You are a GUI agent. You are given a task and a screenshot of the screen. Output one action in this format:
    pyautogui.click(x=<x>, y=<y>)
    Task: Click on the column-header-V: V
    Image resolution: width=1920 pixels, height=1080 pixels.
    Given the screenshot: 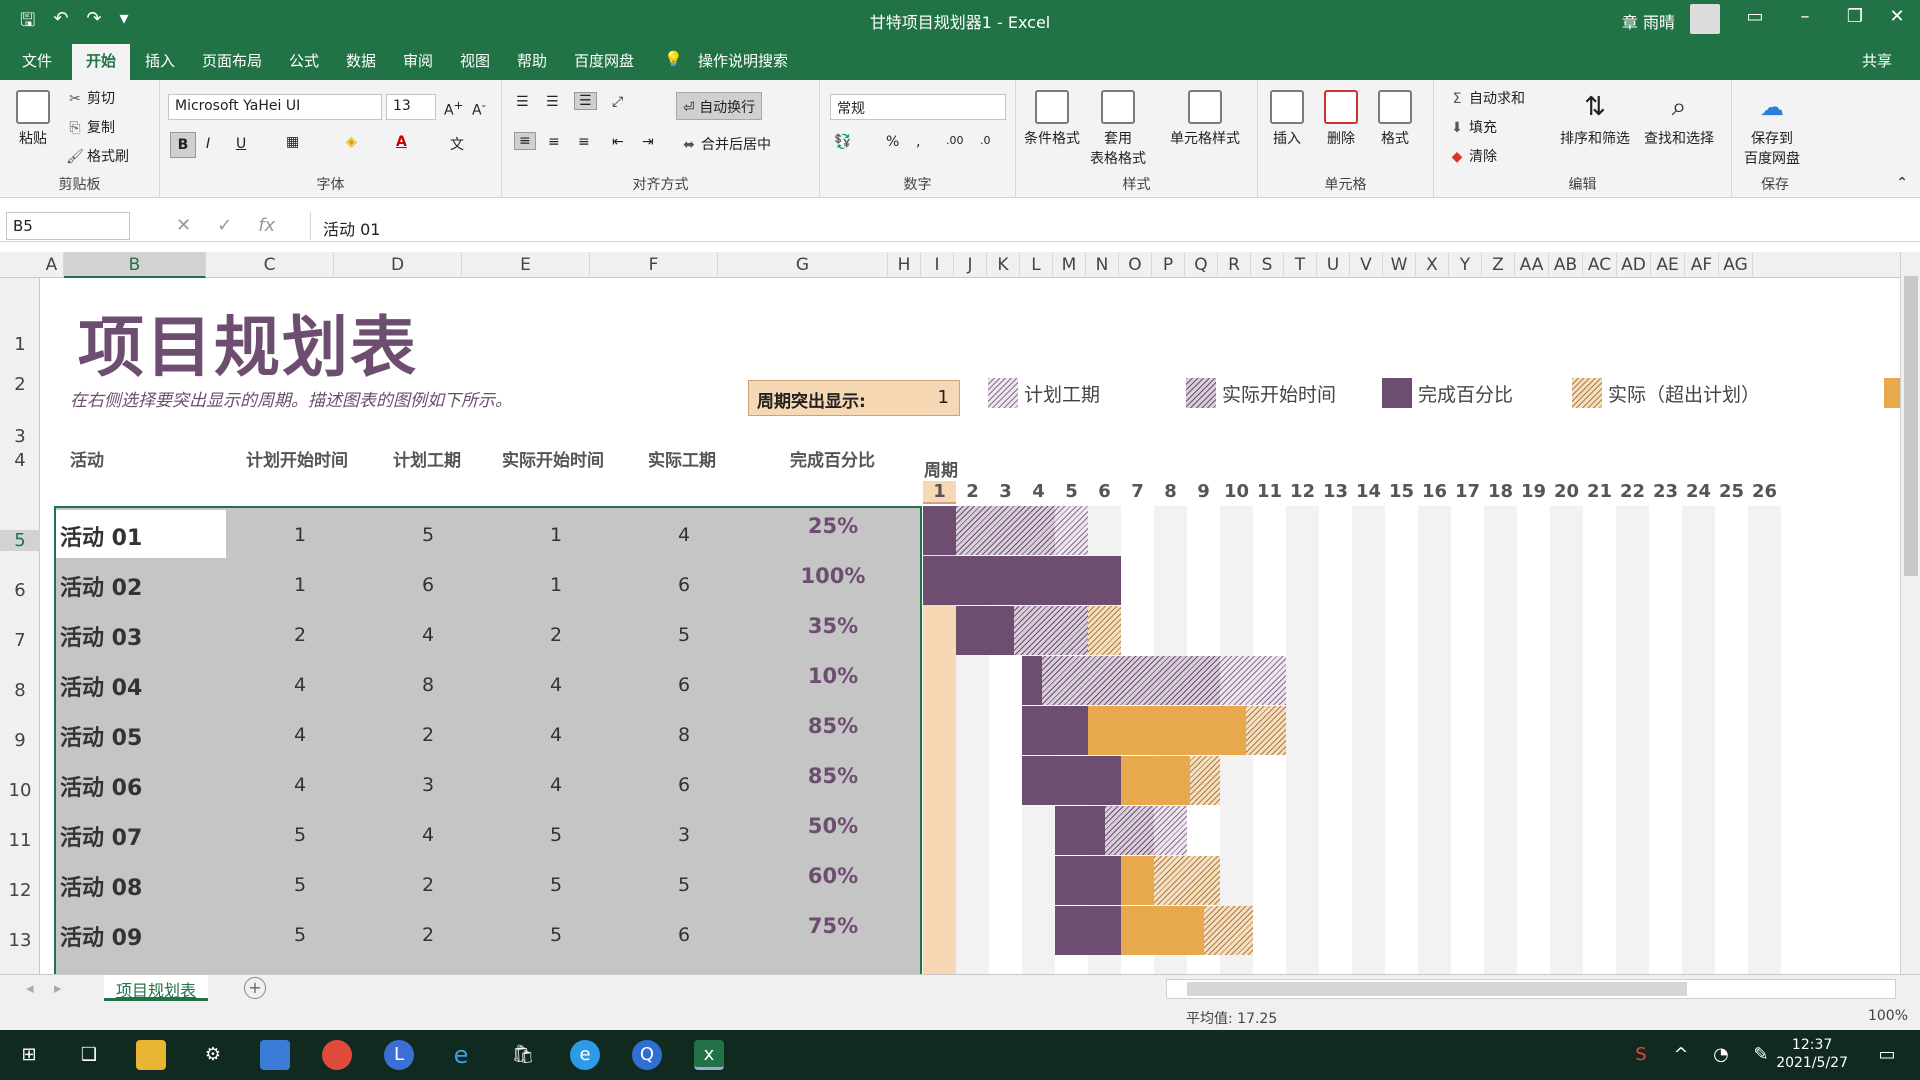 What is the action you would take?
    pyautogui.click(x=1366, y=265)
    